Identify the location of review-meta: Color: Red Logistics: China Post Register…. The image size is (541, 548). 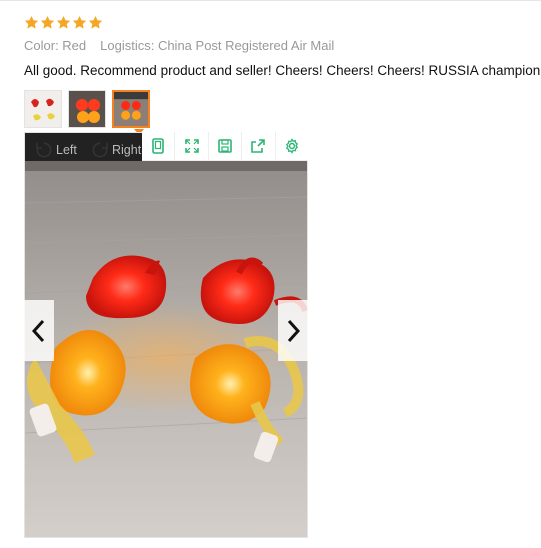
(179, 45).